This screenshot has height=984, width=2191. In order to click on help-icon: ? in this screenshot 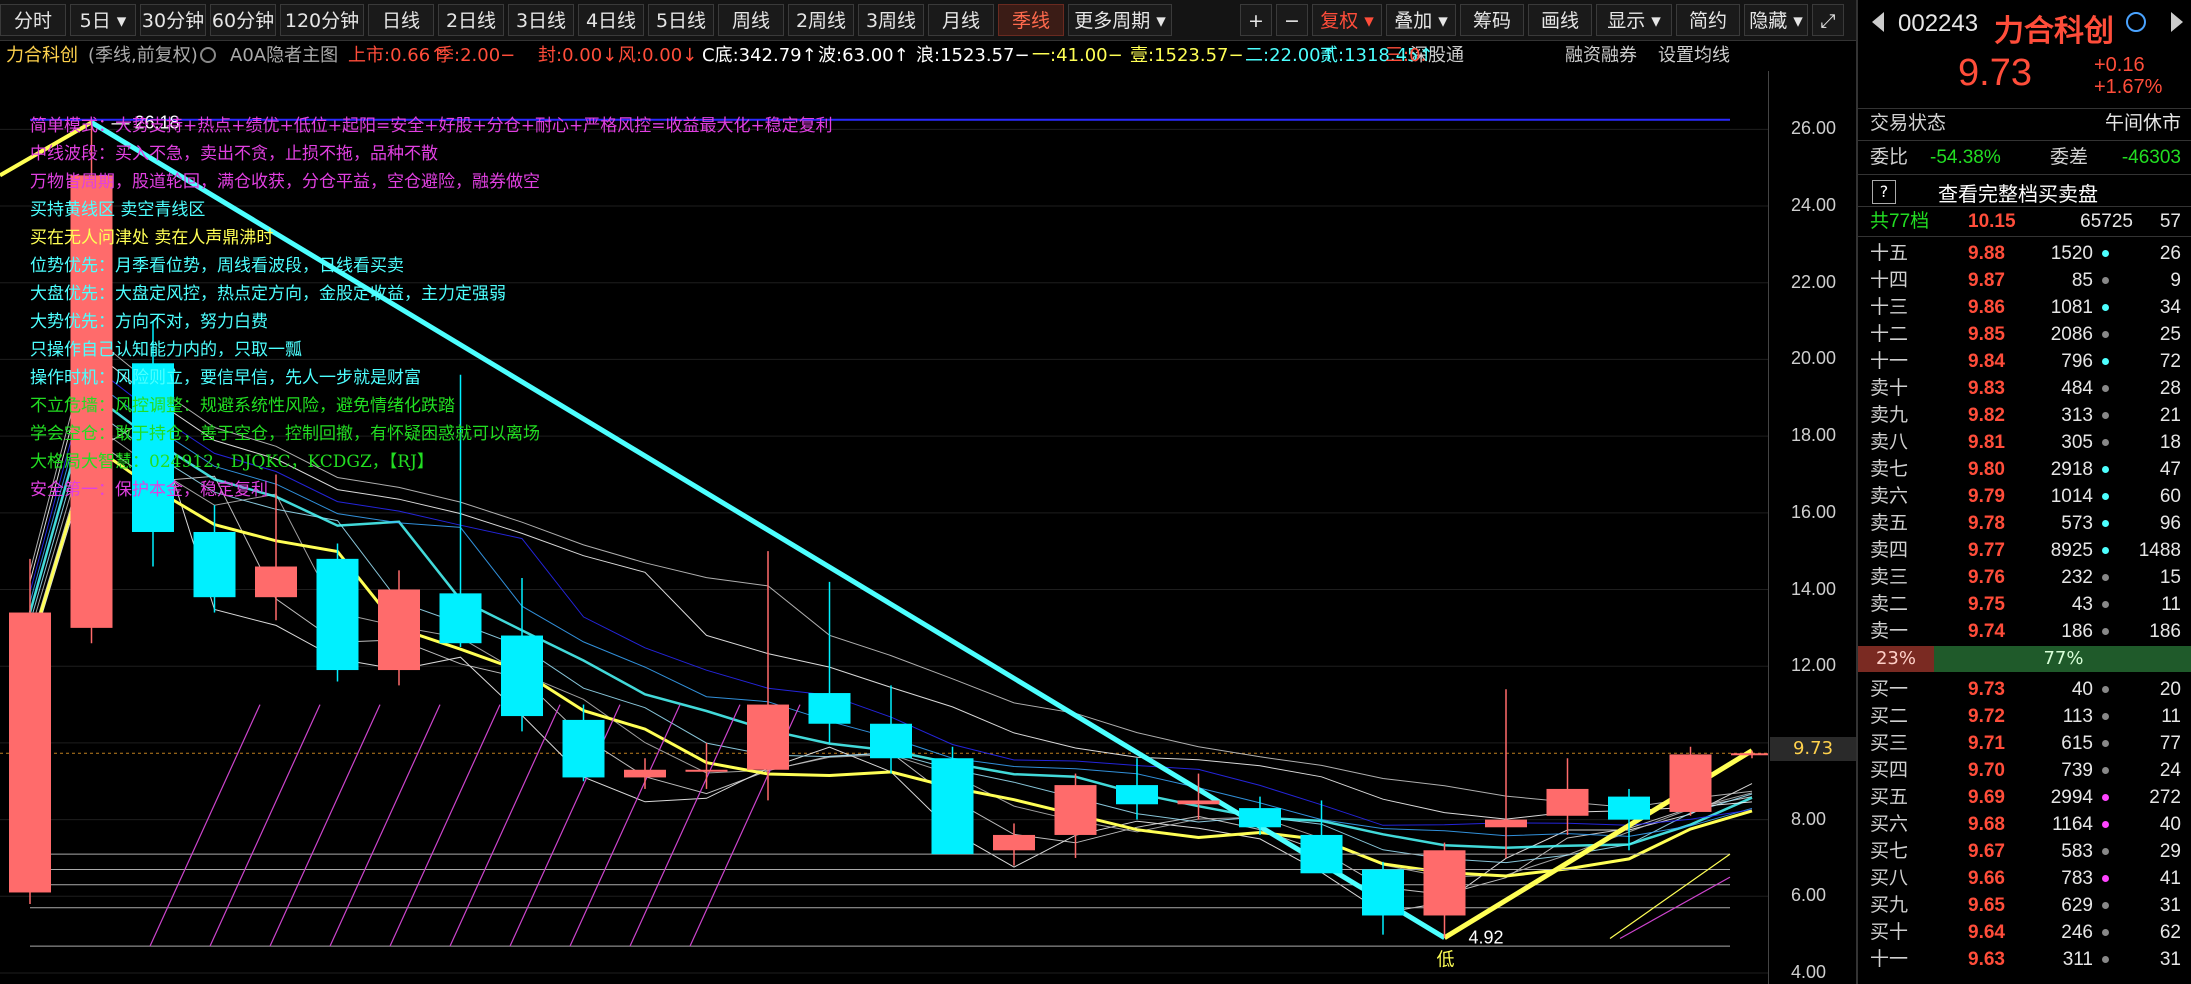, I will do `click(1884, 192)`.